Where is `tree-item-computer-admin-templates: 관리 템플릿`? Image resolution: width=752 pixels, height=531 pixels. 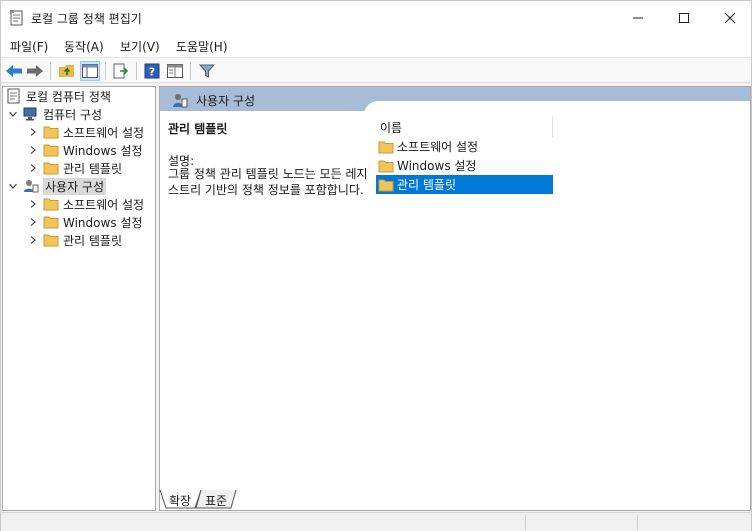 tree-item-computer-admin-templates: 관리 템플릿 is located at coordinates (74, 168).